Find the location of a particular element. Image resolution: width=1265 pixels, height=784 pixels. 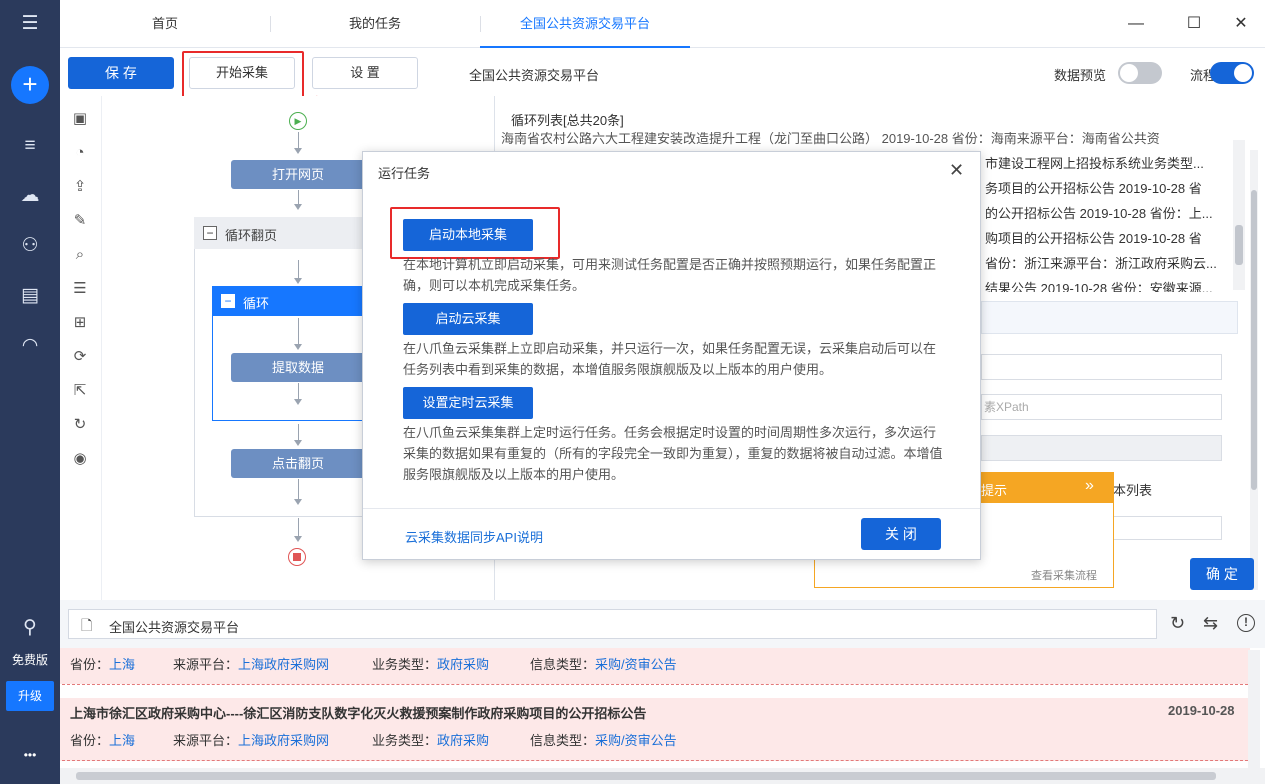

upgrade-button: 升级 is located at coordinates (30, 696).